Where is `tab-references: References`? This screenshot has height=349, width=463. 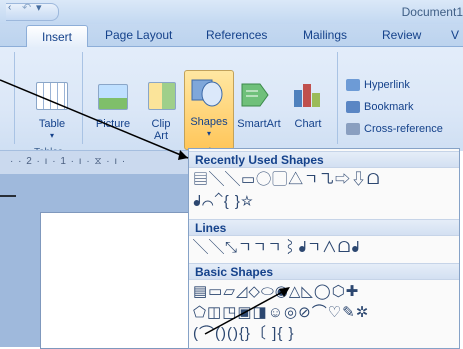 tab-references: References is located at coordinates (236, 35).